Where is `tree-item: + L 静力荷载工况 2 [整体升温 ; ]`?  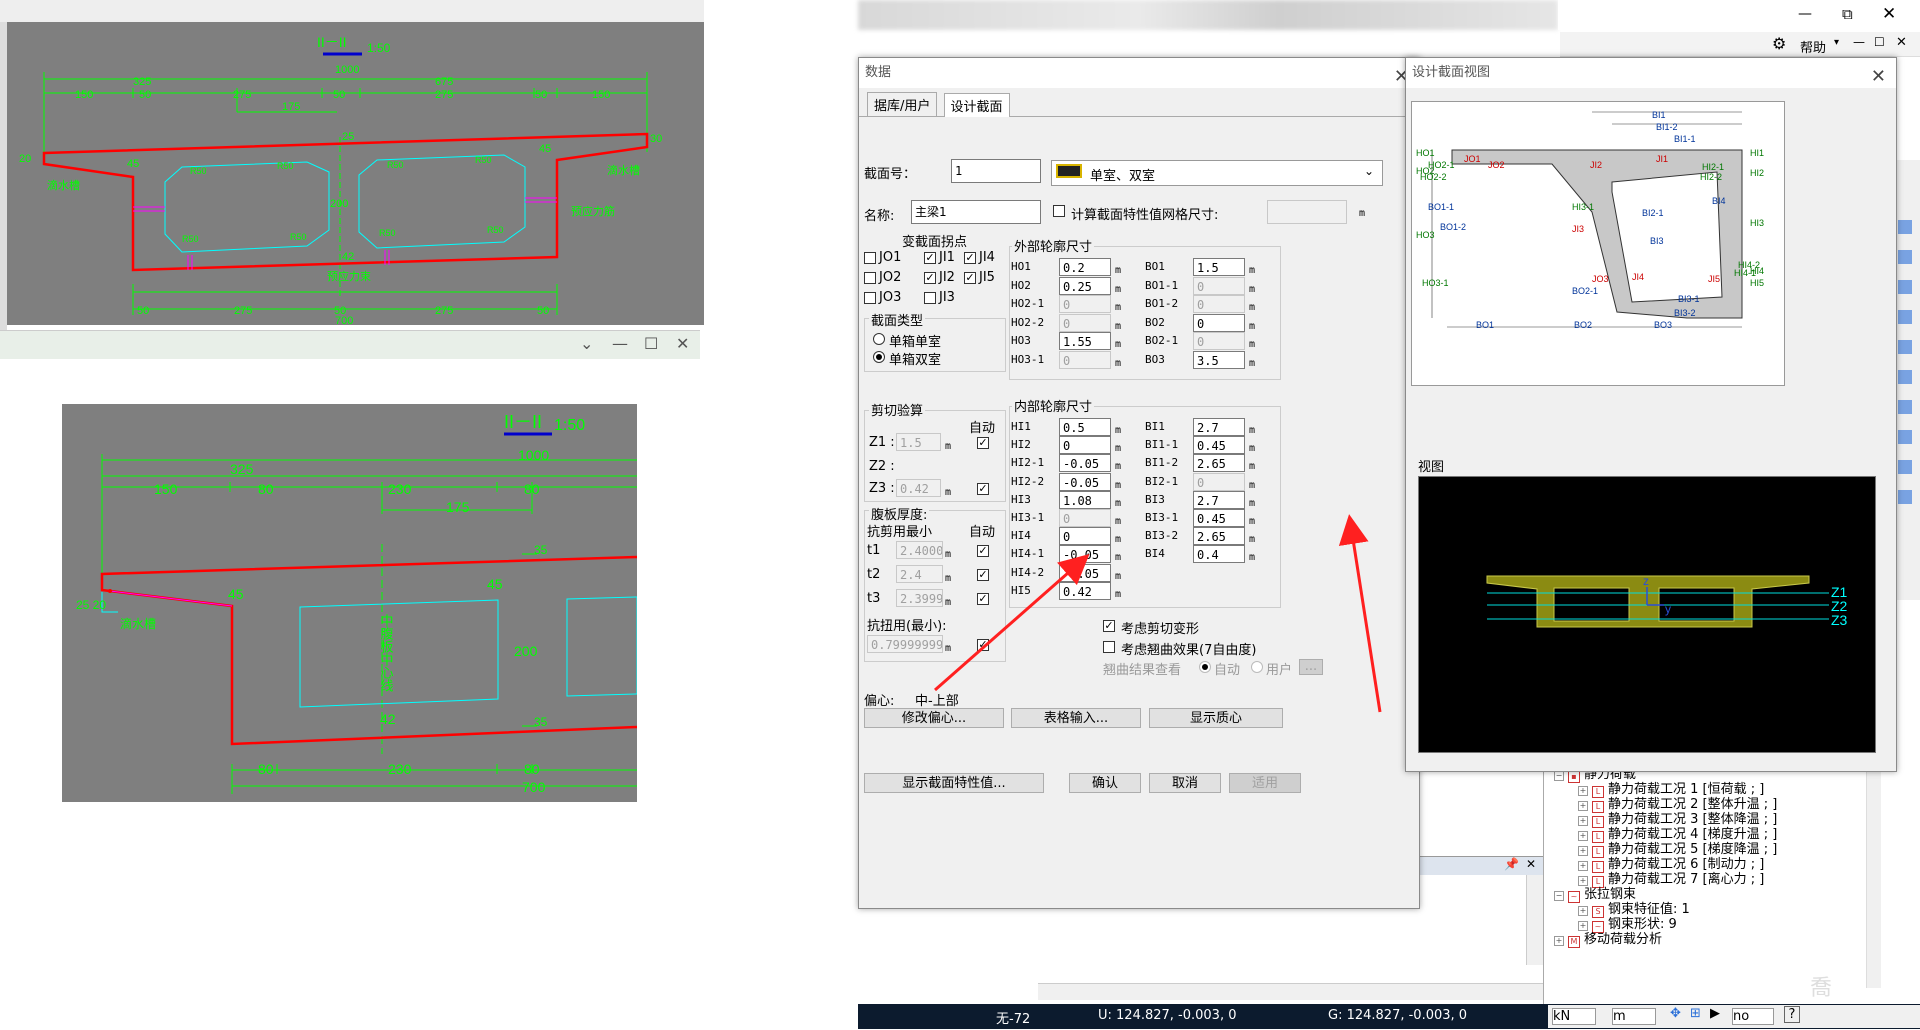 tree-item: + L 静力荷载工况 2 [整体升温 ; ] is located at coordinates (1665, 805).